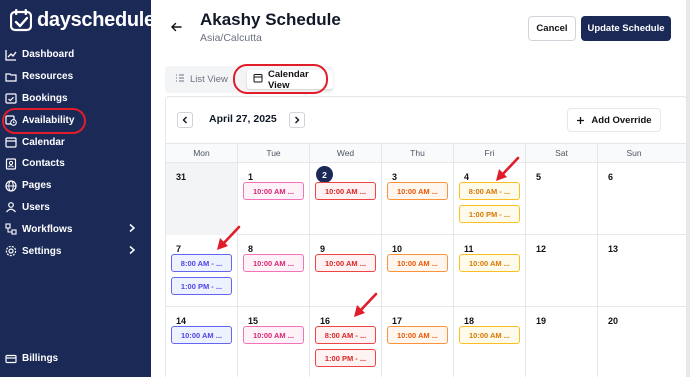  I want to click on calendar-icon, so click(11, 142).